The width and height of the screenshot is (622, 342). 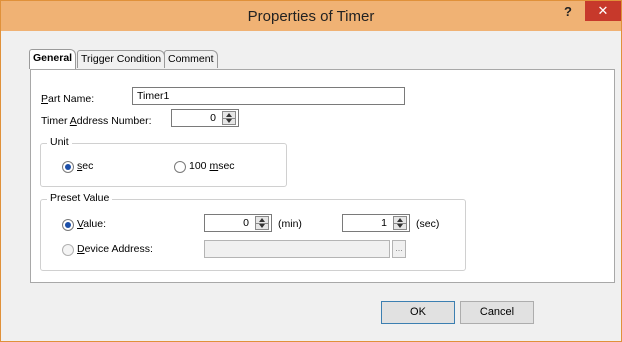 I want to click on timer-address-stepper: 0, so click(x=205, y=118).